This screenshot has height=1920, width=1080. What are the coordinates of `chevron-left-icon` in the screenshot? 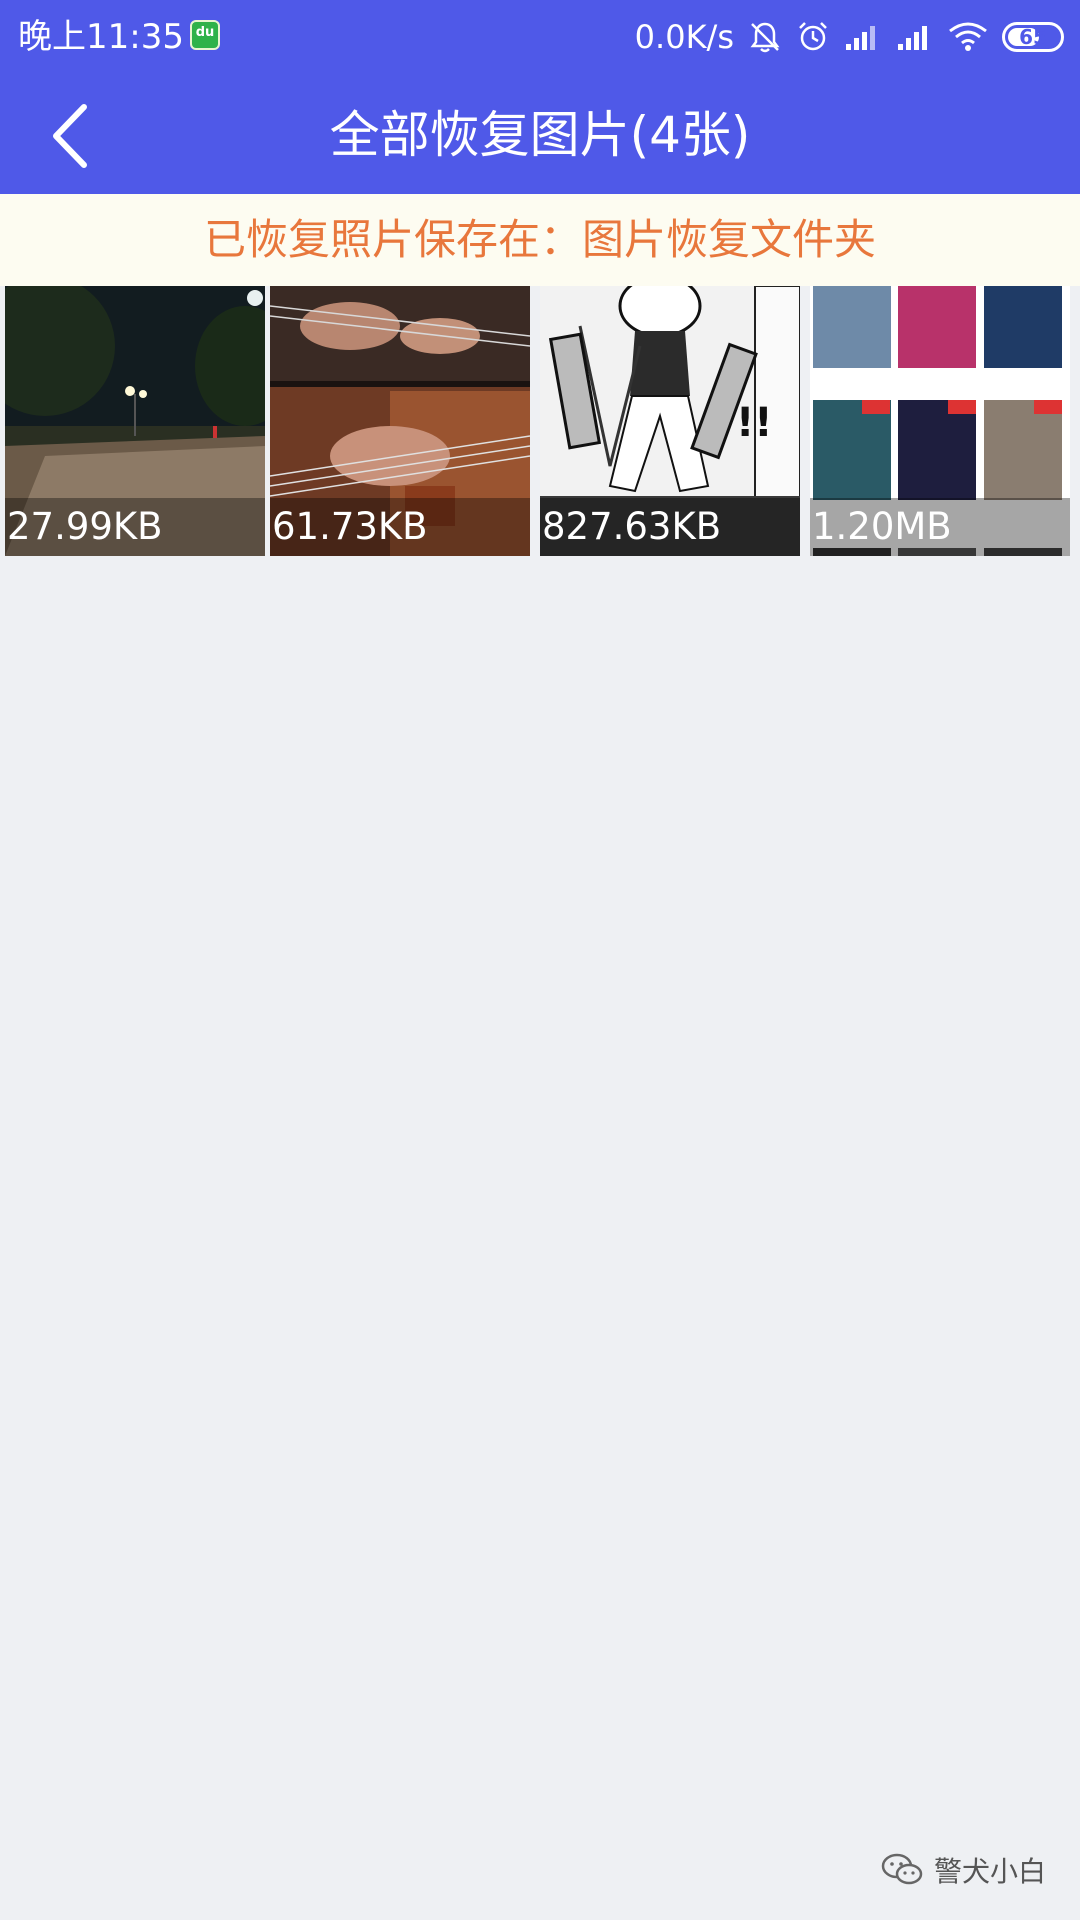 It's located at (70, 136).